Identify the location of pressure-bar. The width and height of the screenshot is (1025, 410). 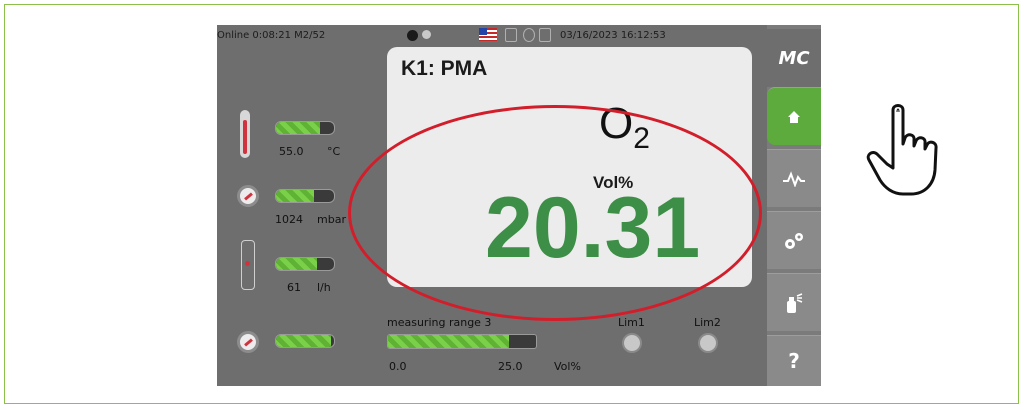
(305, 196).